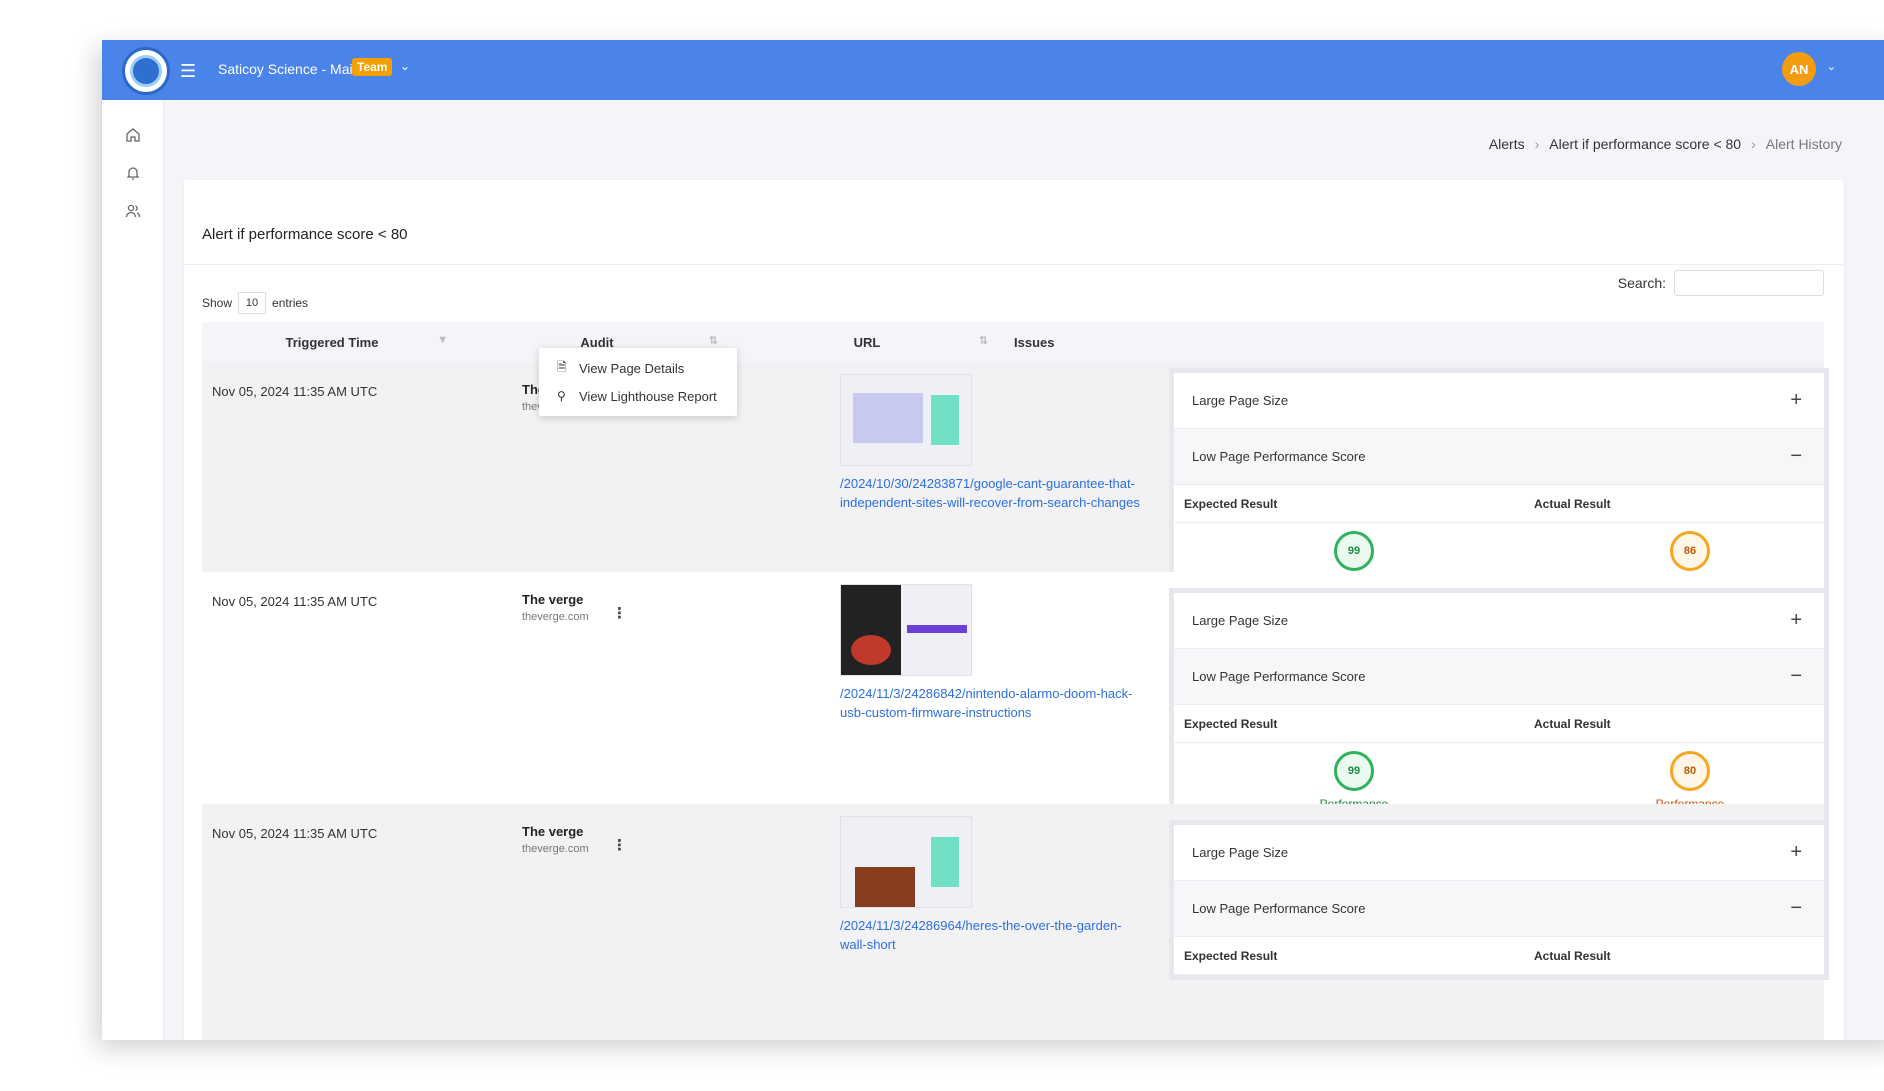 The height and width of the screenshot is (1091, 1884). Describe the element at coordinates (562, 366) in the screenshot. I see `document-icon: 🗎` at that location.